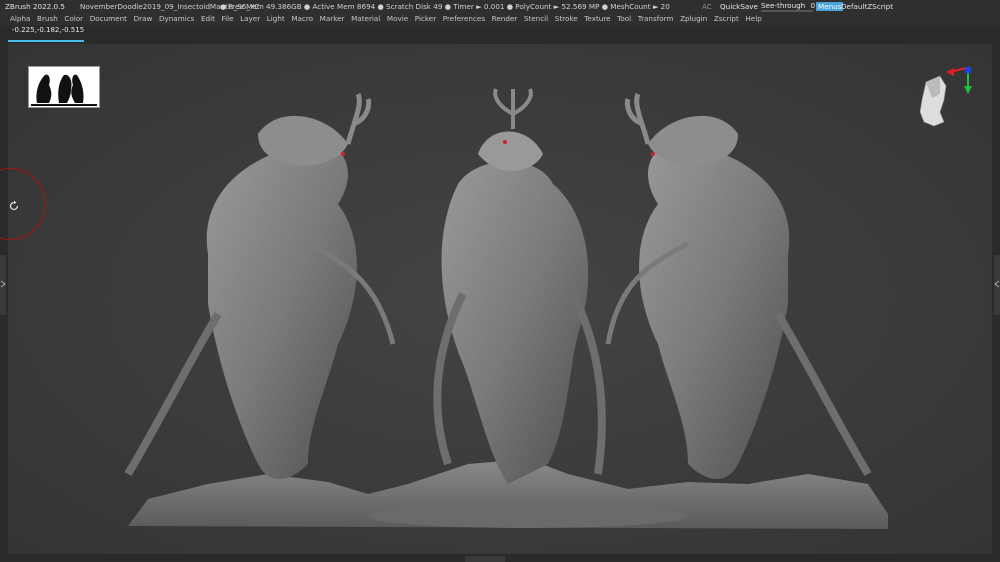  I want to click on left-tray-handle, so click(3, 285).